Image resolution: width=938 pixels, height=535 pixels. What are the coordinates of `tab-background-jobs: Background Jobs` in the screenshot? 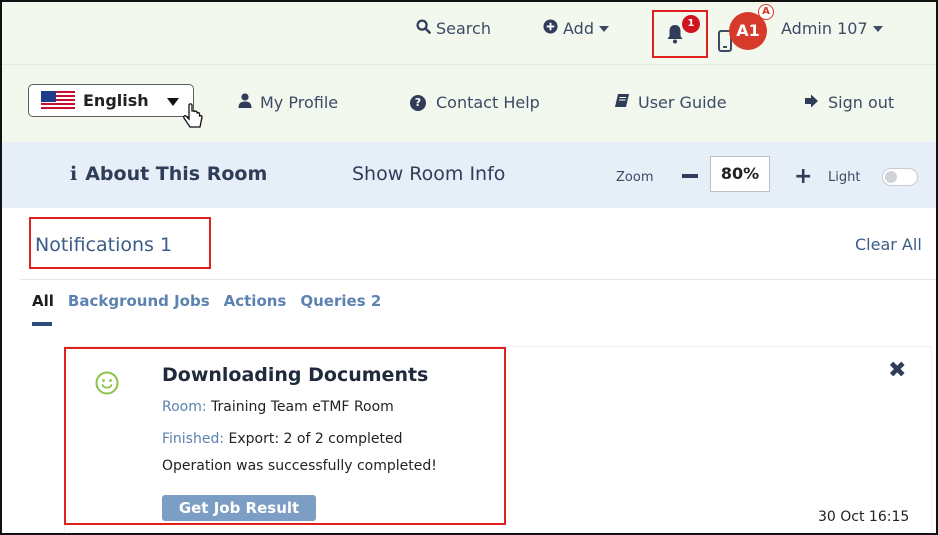 It's located at (139, 301).